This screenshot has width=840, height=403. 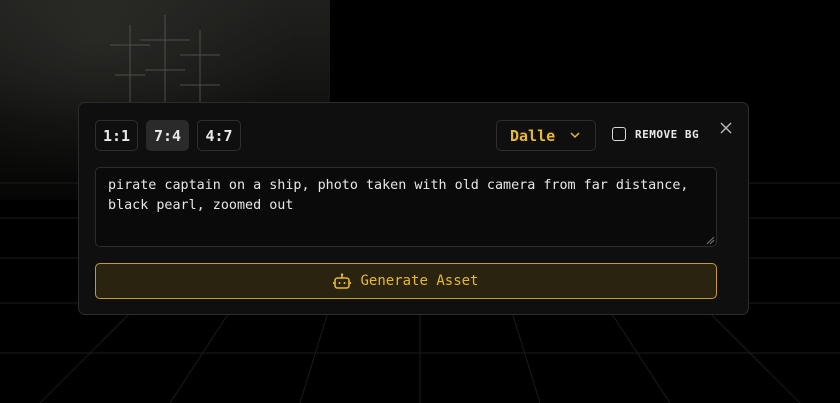 What do you see at coordinates (167, 135) in the screenshot?
I see `ratio-7-4-button: 7:4` at bounding box center [167, 135].